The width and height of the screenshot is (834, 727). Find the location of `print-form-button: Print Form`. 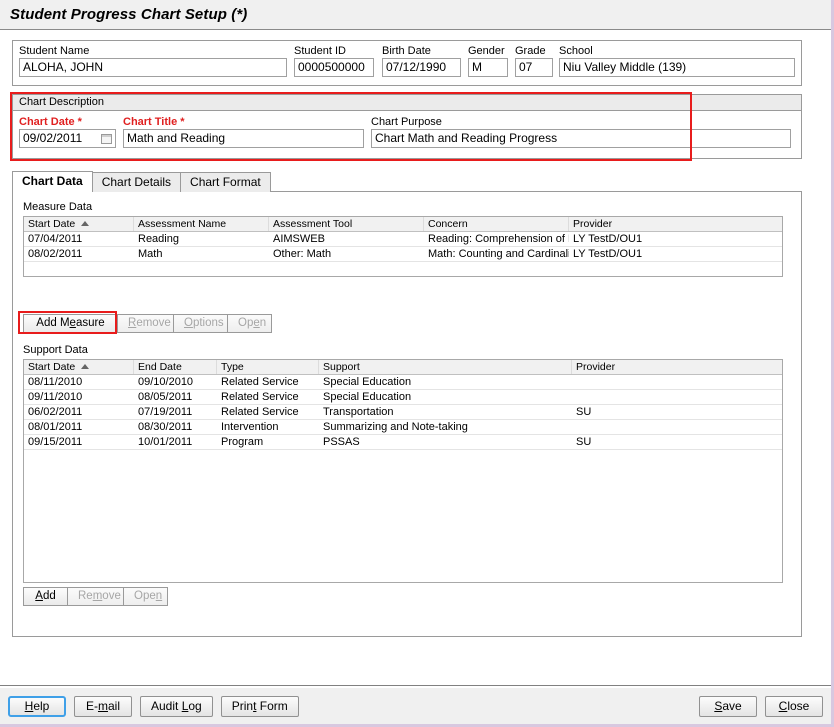

print-form-button: Print Form is located at coordinates (259, 706).